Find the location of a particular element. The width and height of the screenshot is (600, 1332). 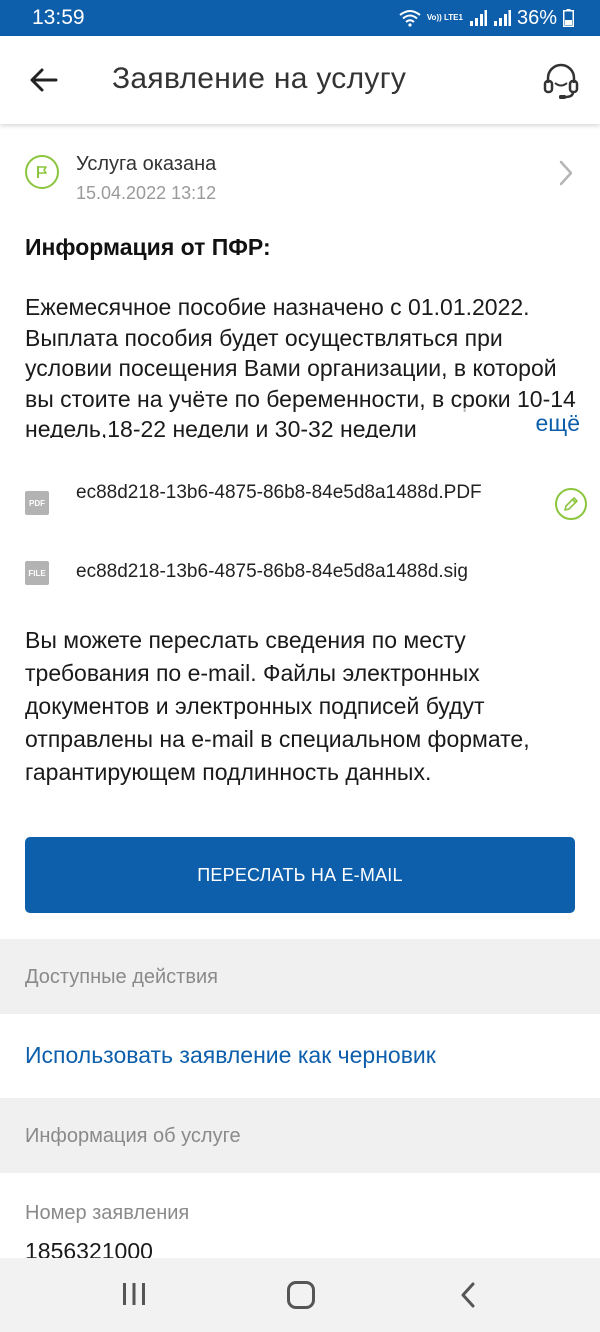

chevron-right-icon is located at coordinates (566, 173).